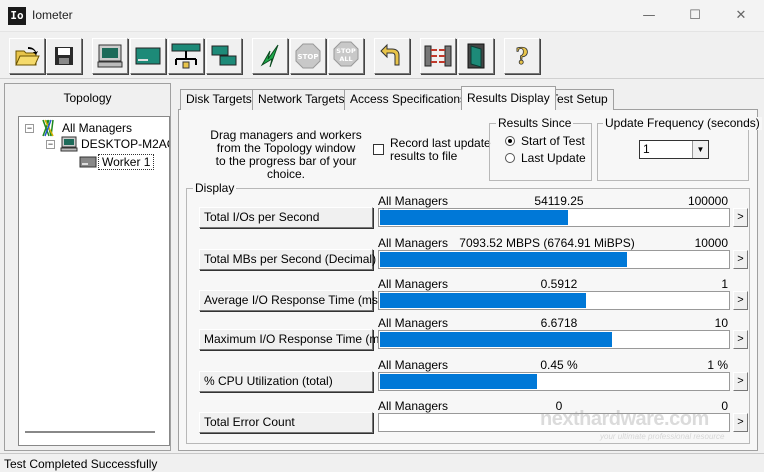  I want to click on metric-value: 6.6718, so click(559, 323).